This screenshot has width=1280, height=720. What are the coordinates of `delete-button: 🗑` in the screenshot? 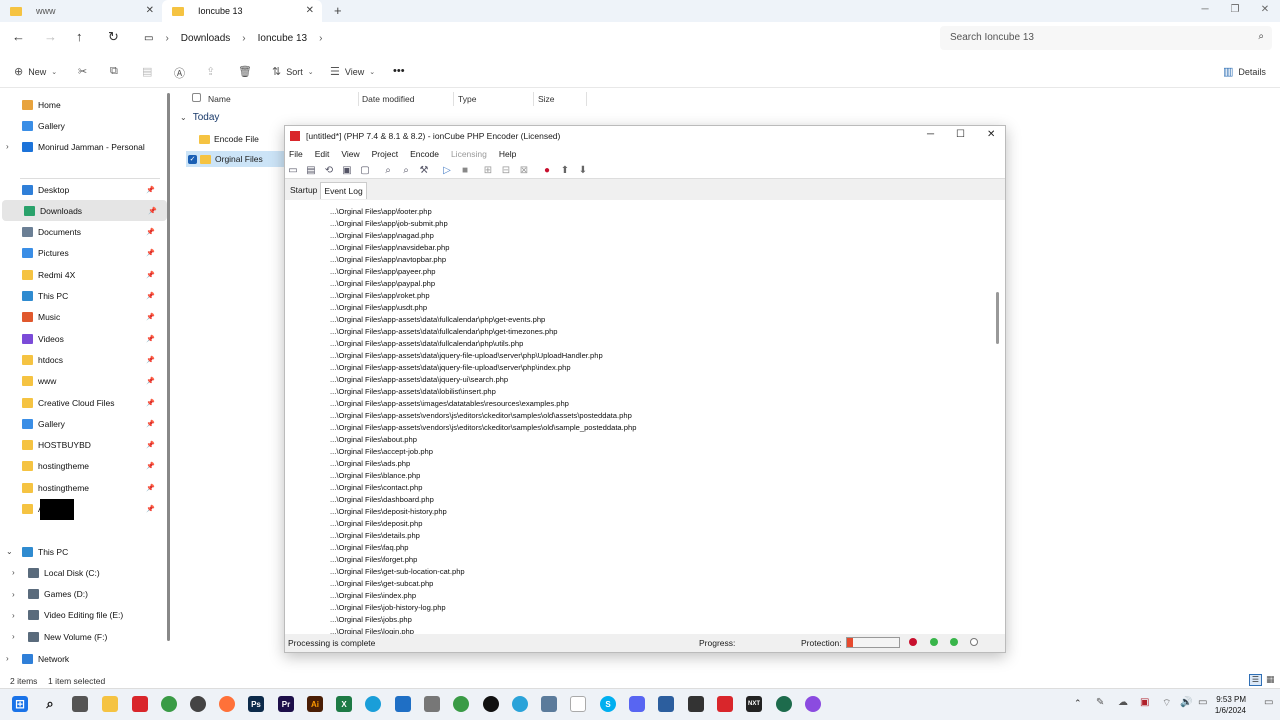 It's located at (245, 71).